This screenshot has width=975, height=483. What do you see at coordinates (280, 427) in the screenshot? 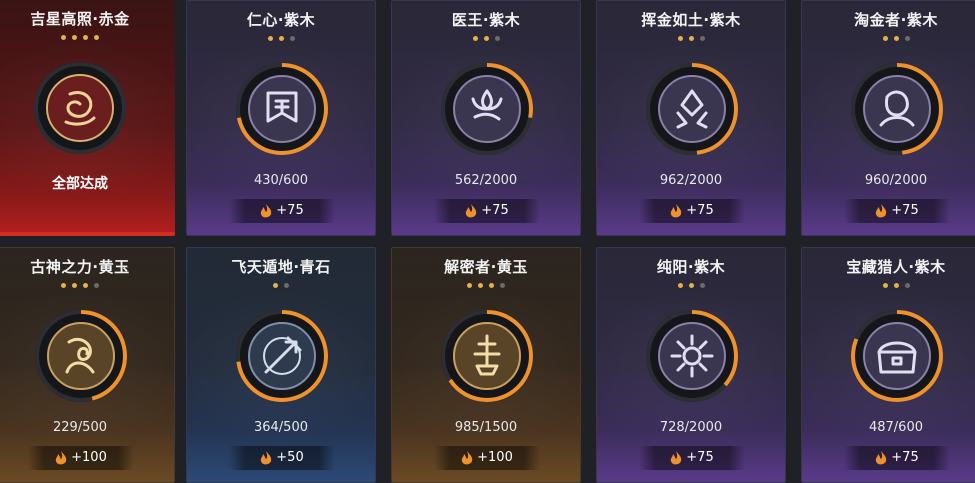
I see `progress-count: 364/500` at bounding box center [280, 427].